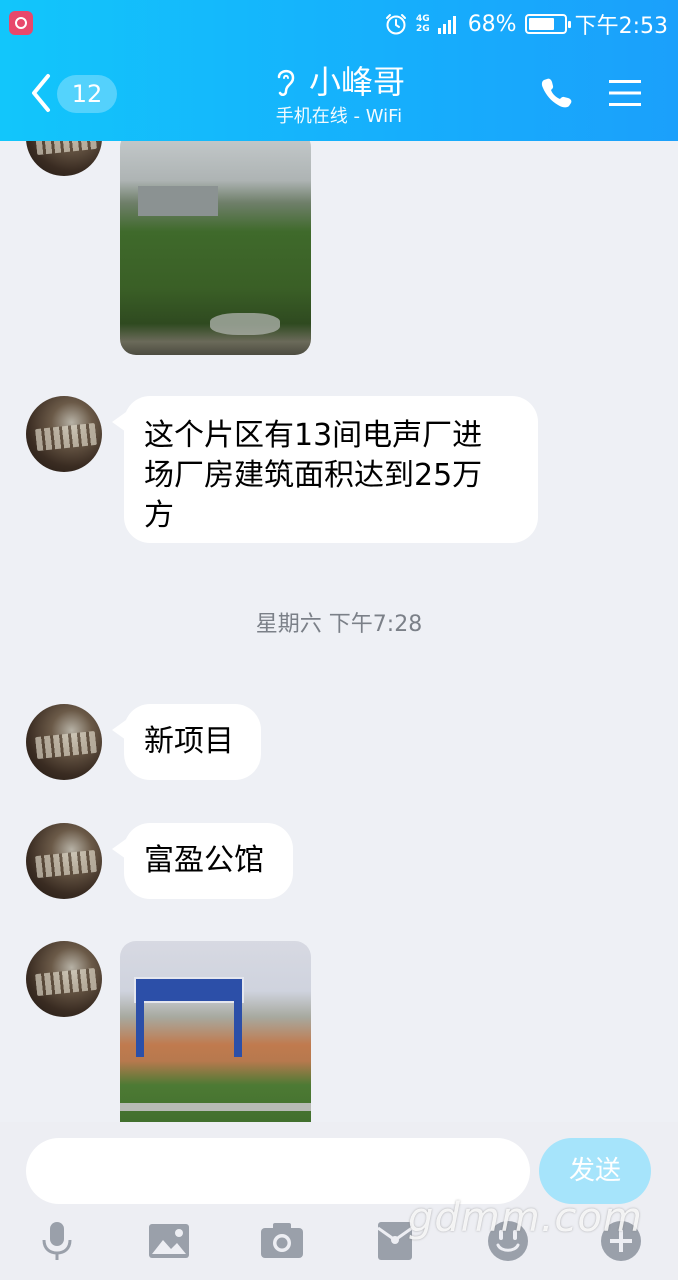 The width and height of the screenshot is (678, 1280). Describe the element at coordinates (339, 116) in the screenshot. I see `contact-status: 手机在线 - WiFi` at that location.